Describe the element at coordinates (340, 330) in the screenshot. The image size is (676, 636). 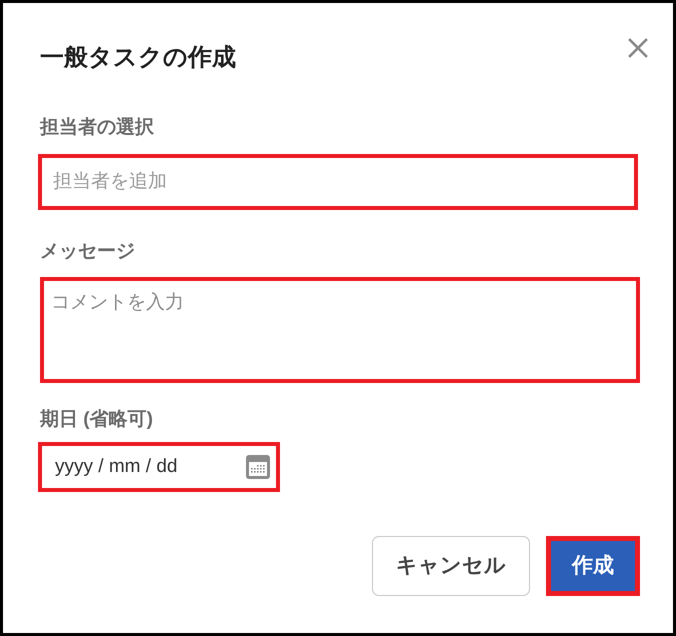
I see `comment-field: コメントを入力` at that location.